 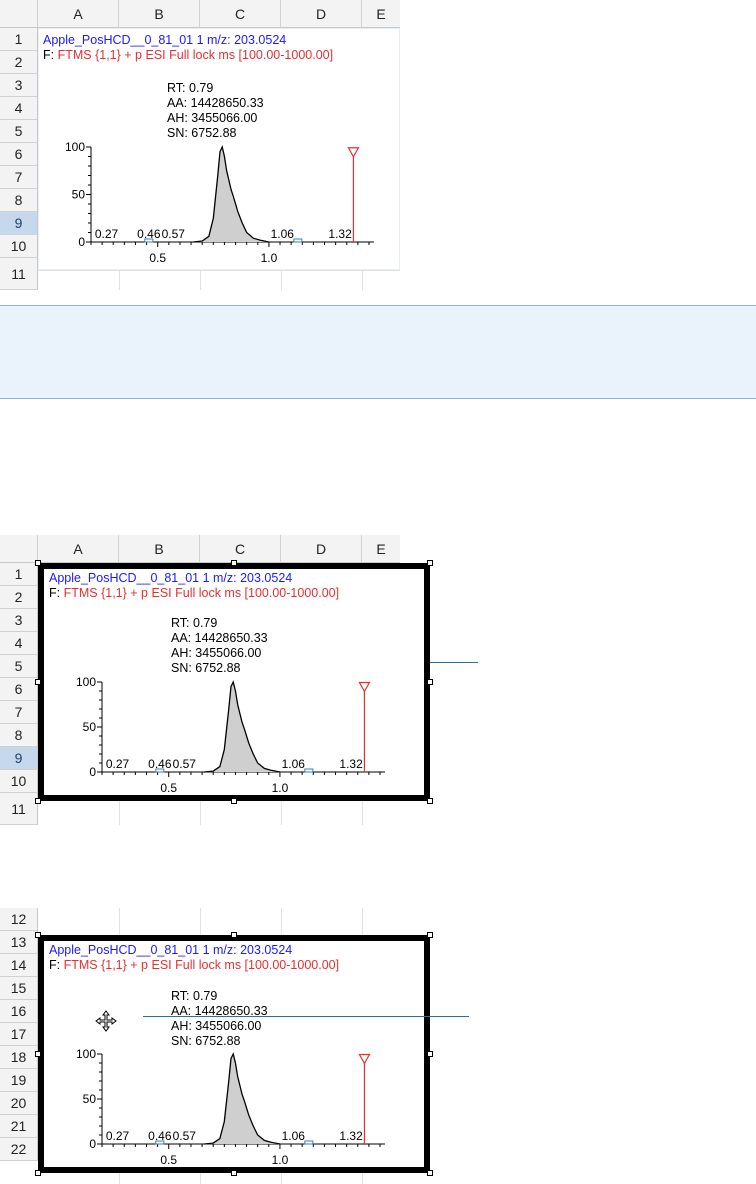 I want to click on row-header: 17, so click(x=19, y=1034).